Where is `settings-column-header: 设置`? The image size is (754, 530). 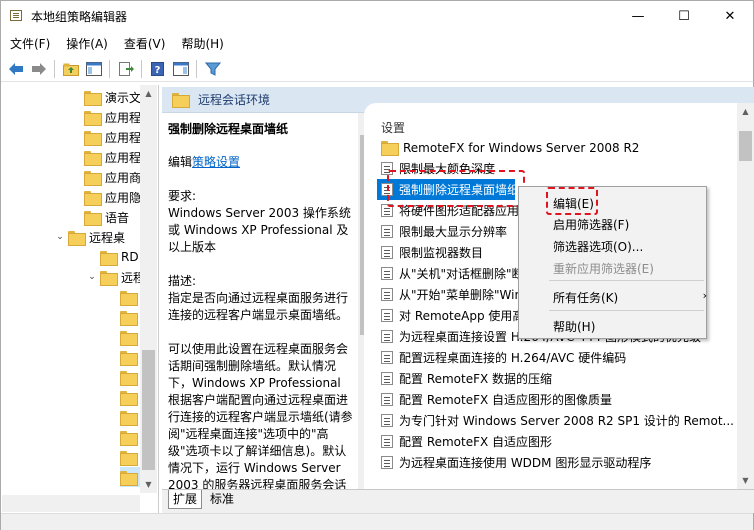
settings-column-header: 设置 is located at coordinates (393, 127).